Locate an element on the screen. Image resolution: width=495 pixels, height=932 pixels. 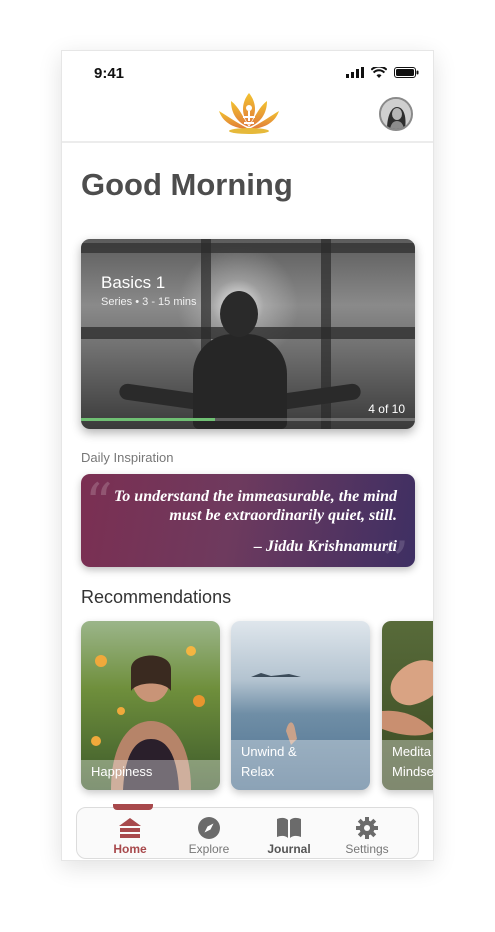
recommendation-card-unwind-relax: Unwind & Relax is located at coordinates (300, 705).